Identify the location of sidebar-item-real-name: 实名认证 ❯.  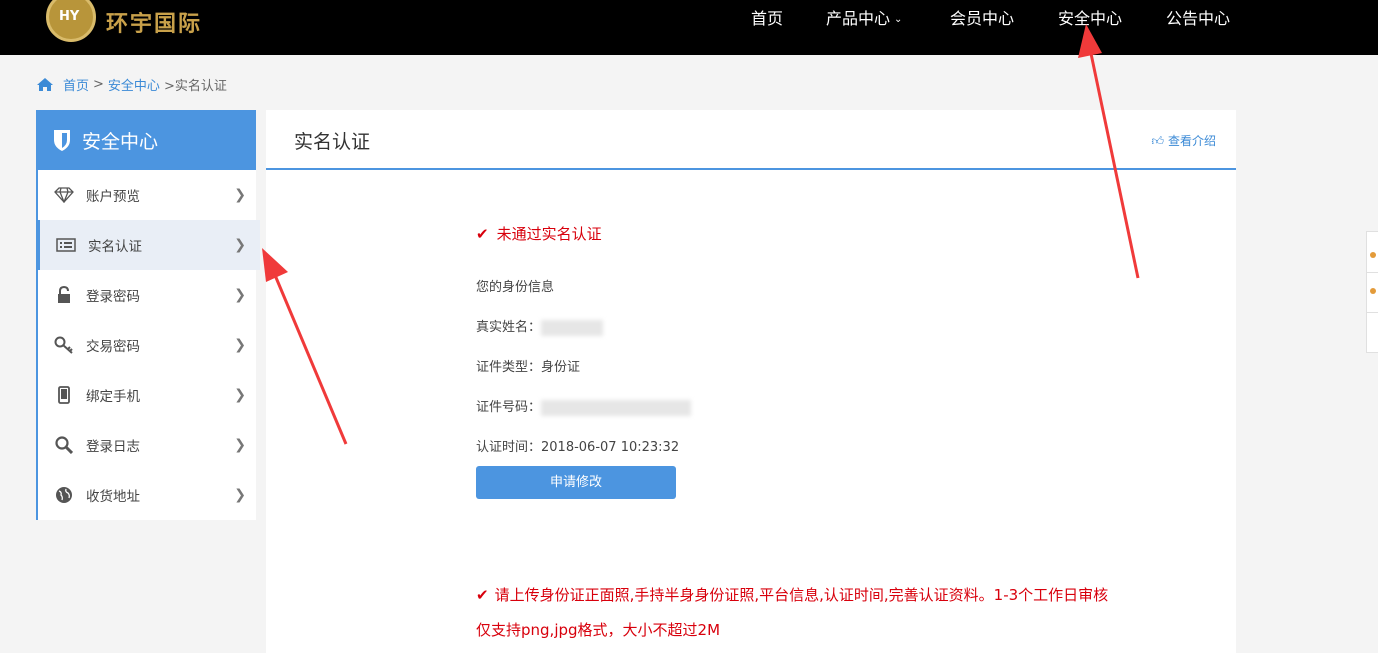
(148, 245).